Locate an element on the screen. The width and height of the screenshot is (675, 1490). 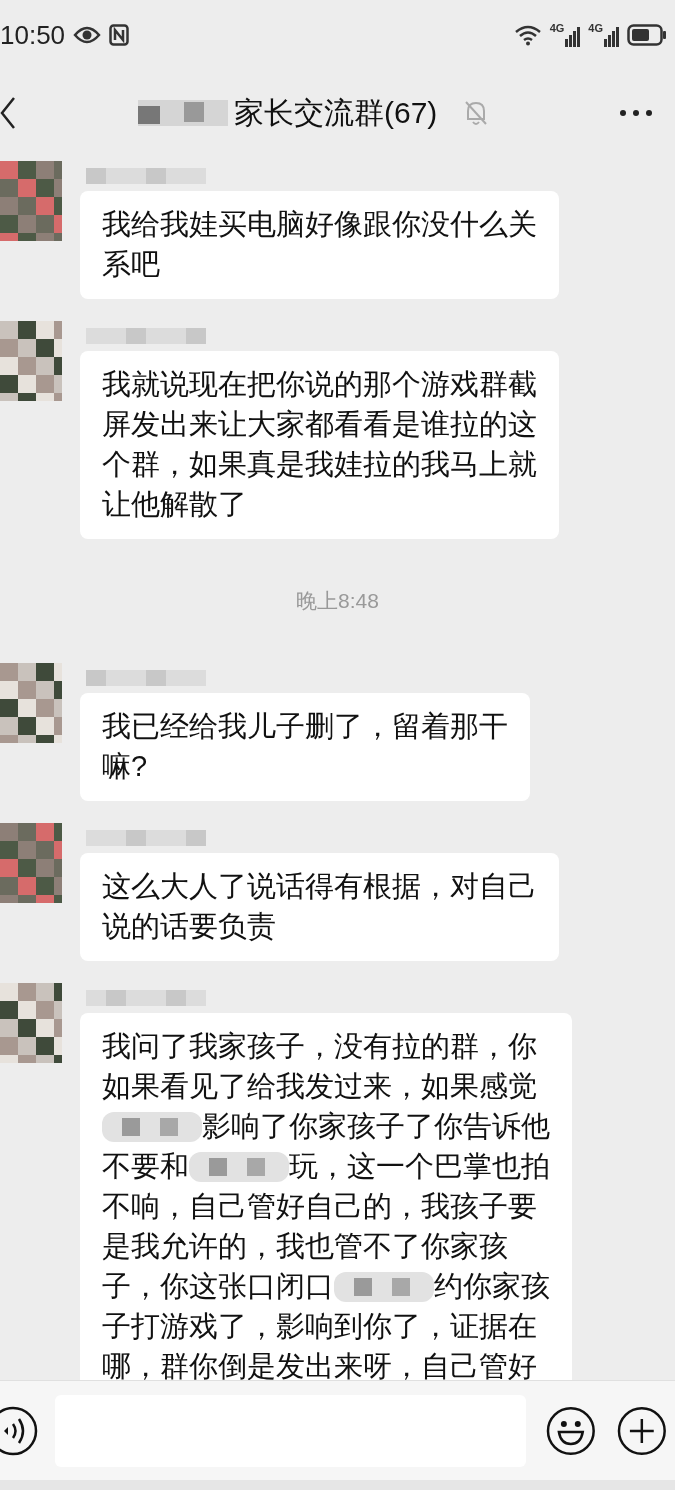
plus-icon is located at coordinates (642, 1430).